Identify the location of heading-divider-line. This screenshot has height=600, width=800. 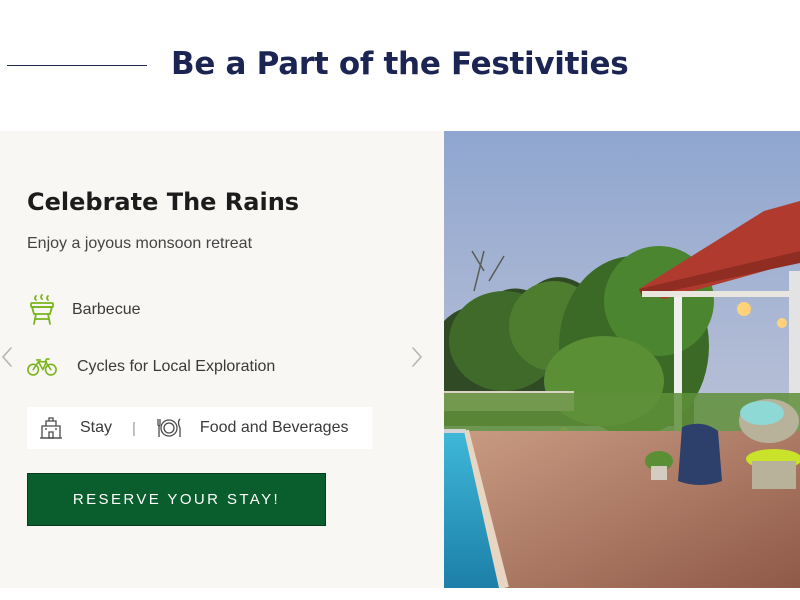
(77, 65).